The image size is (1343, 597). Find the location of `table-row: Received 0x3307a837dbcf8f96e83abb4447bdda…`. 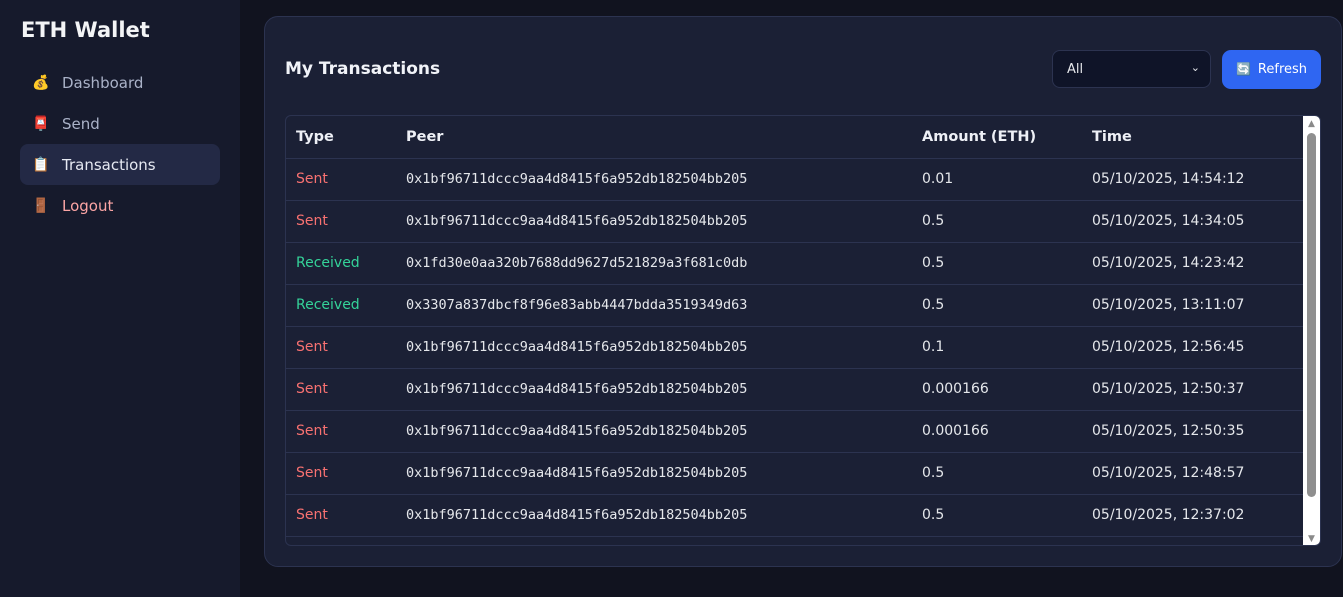

table-row: Received 0x3307a837dbcf8f96e83abb4447bdda… is located at coordinates (795, 305).